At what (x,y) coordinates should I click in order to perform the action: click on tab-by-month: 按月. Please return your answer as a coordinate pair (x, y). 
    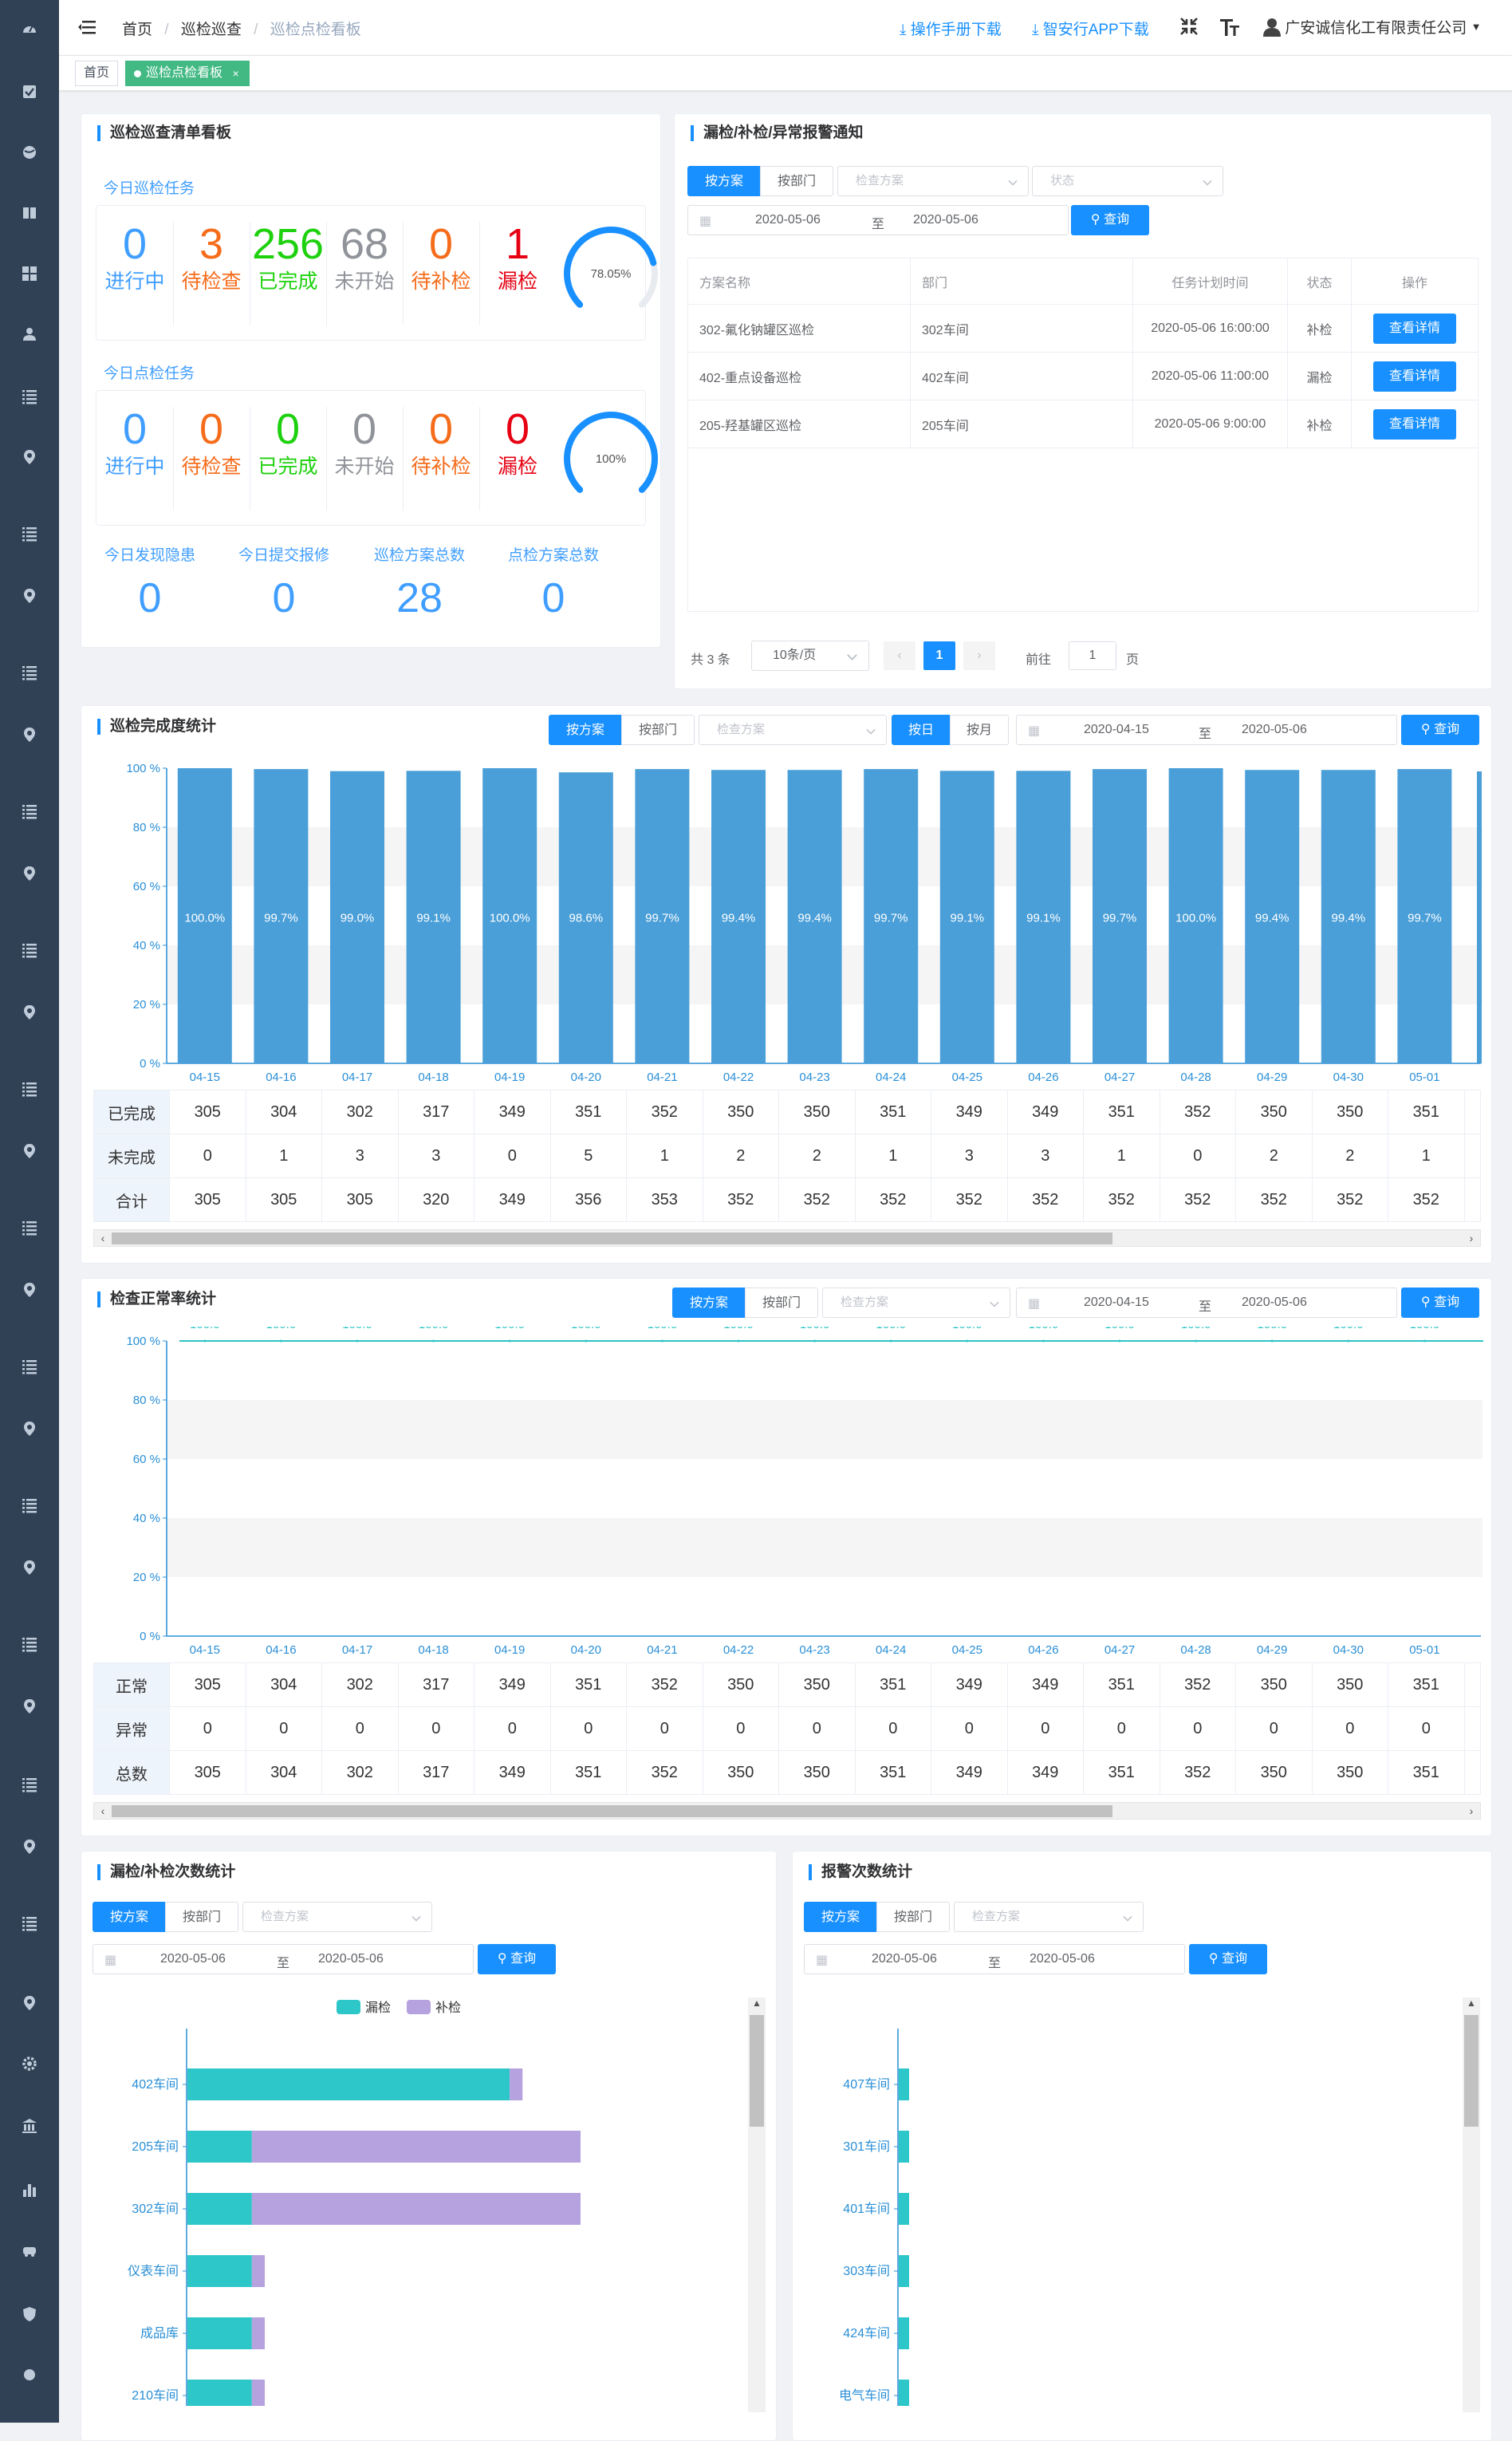
    Looking at the image, I should click on (980, 730).